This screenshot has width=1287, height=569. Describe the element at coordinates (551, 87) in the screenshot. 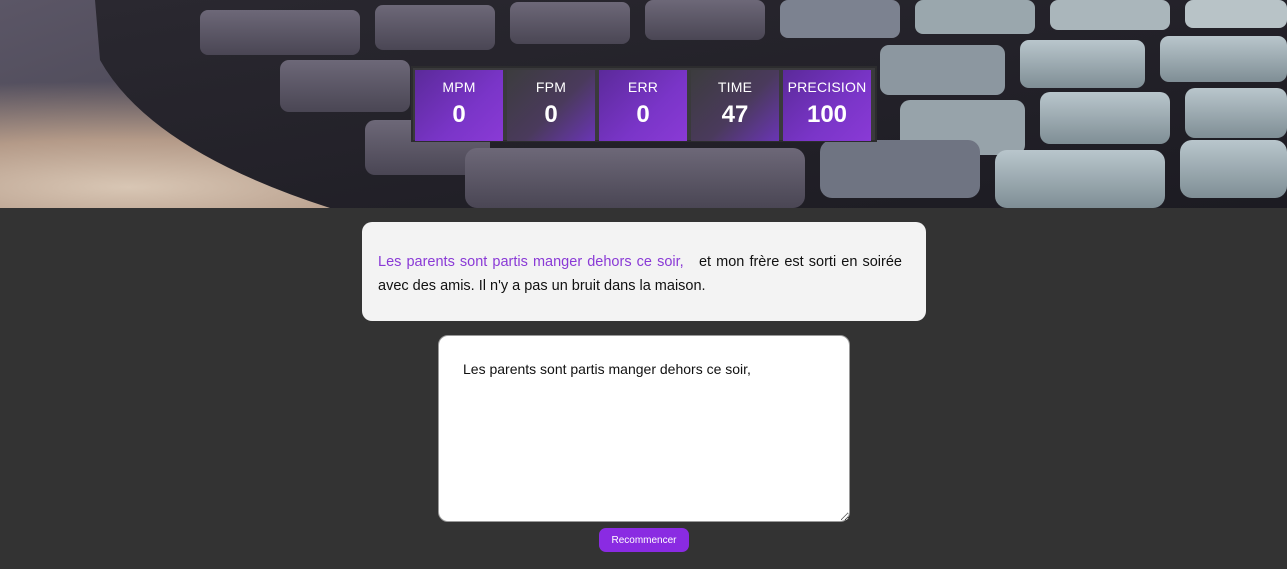

I see `stat-fpm-label: FPM` at that location.